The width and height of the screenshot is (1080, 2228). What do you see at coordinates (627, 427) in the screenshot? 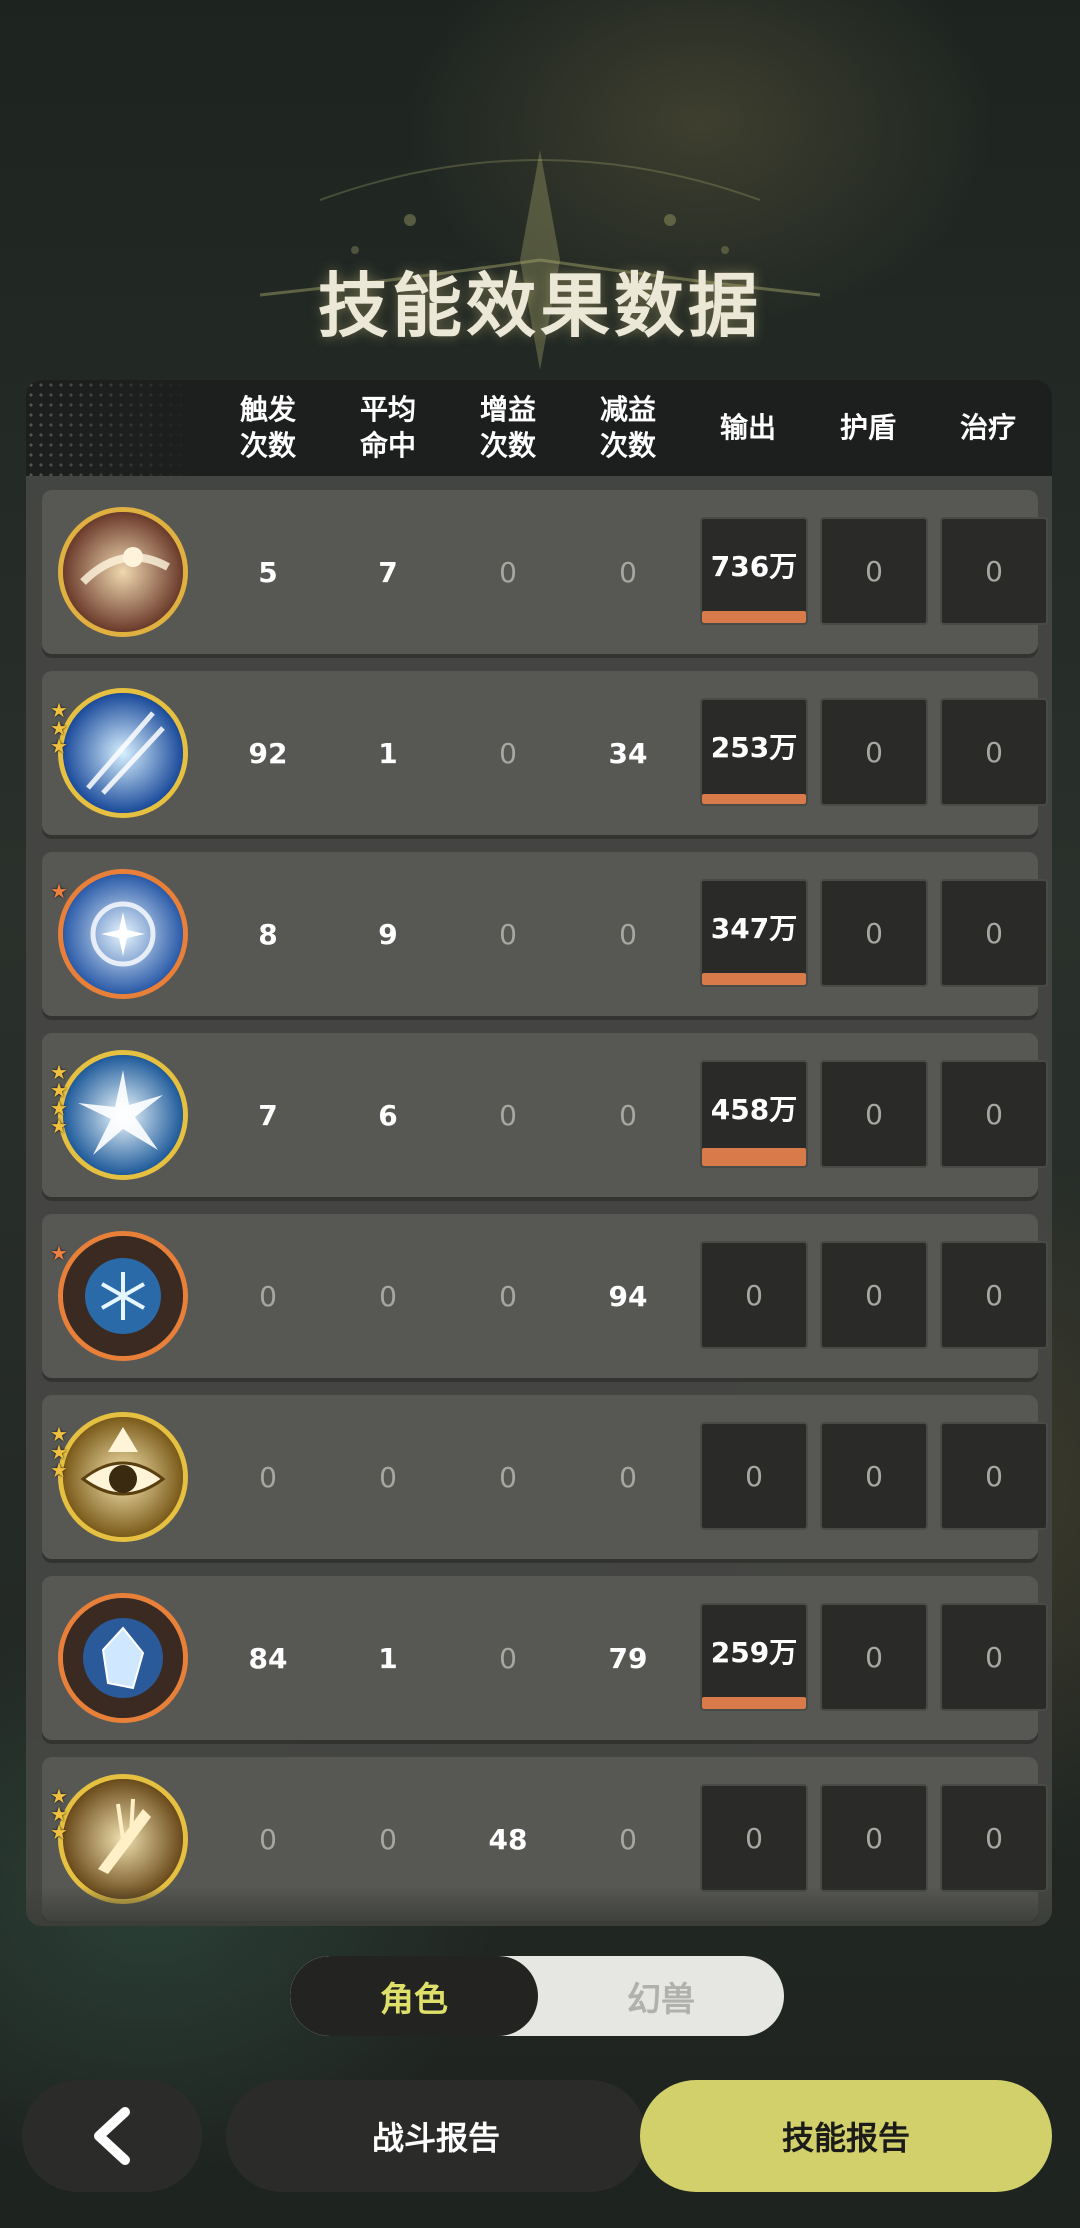
I see `column-header-debuff: 减益 次数` at bounding box center [627, 427].